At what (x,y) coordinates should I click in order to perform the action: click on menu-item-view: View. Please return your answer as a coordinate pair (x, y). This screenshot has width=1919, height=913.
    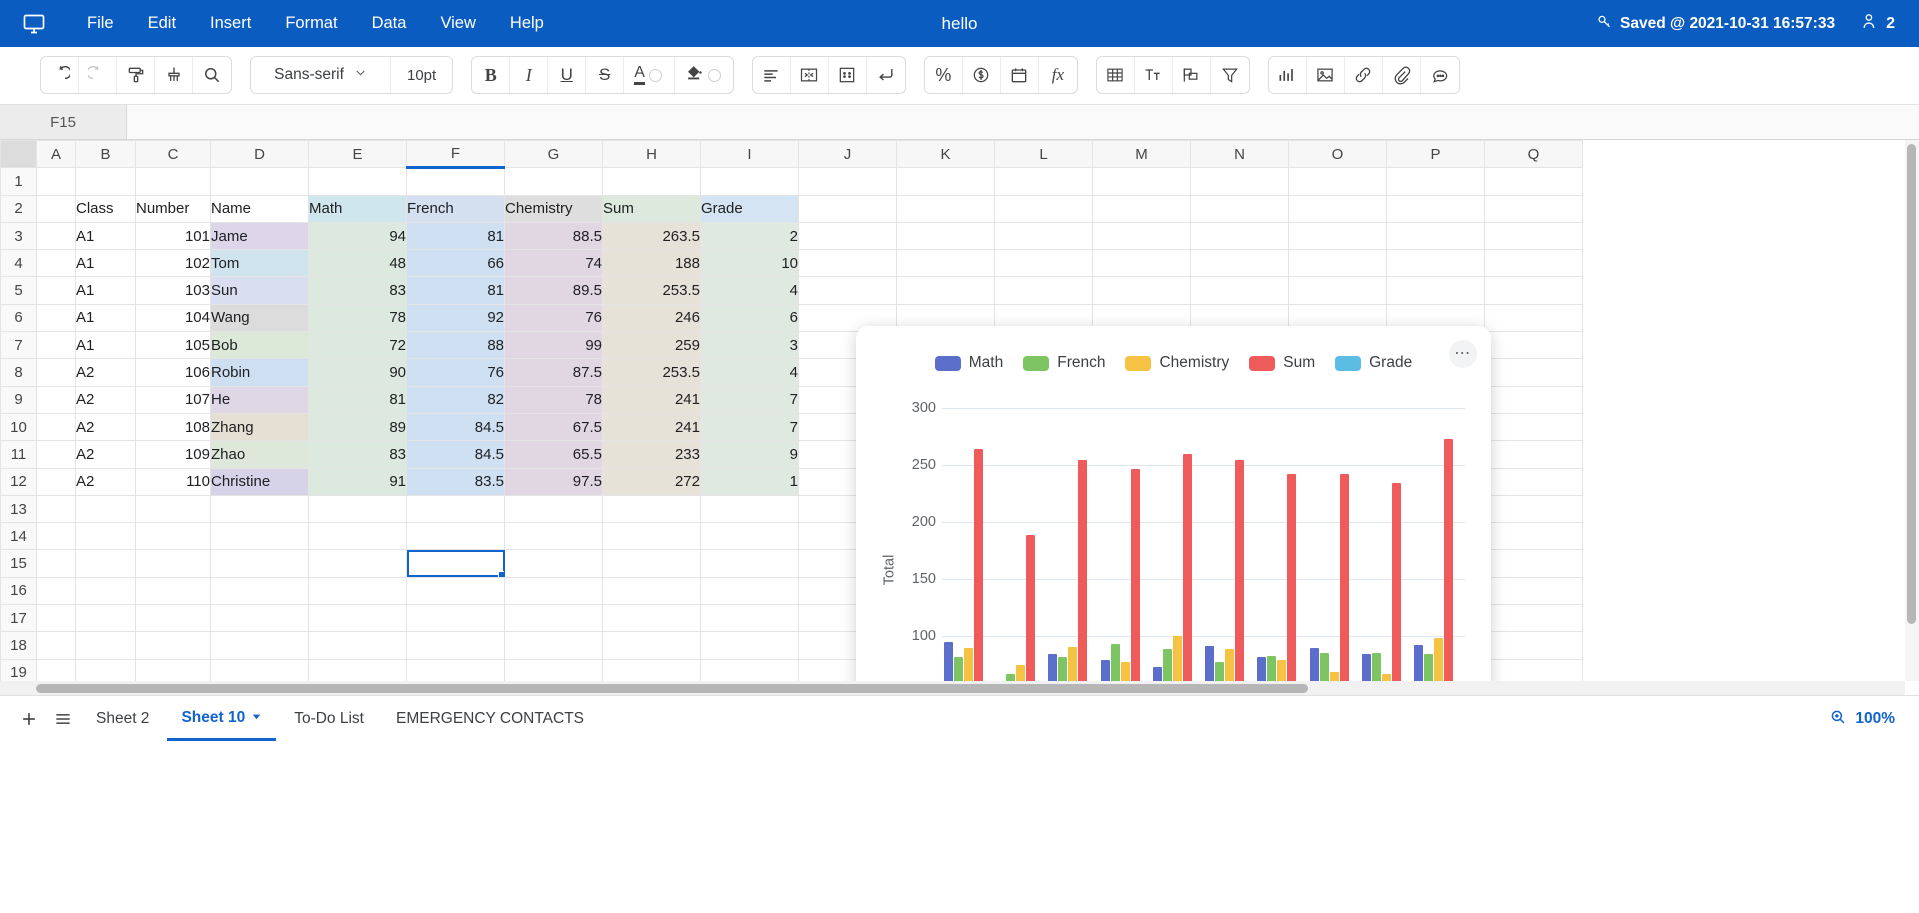
    Looking at the image, I should click on (457, 23).